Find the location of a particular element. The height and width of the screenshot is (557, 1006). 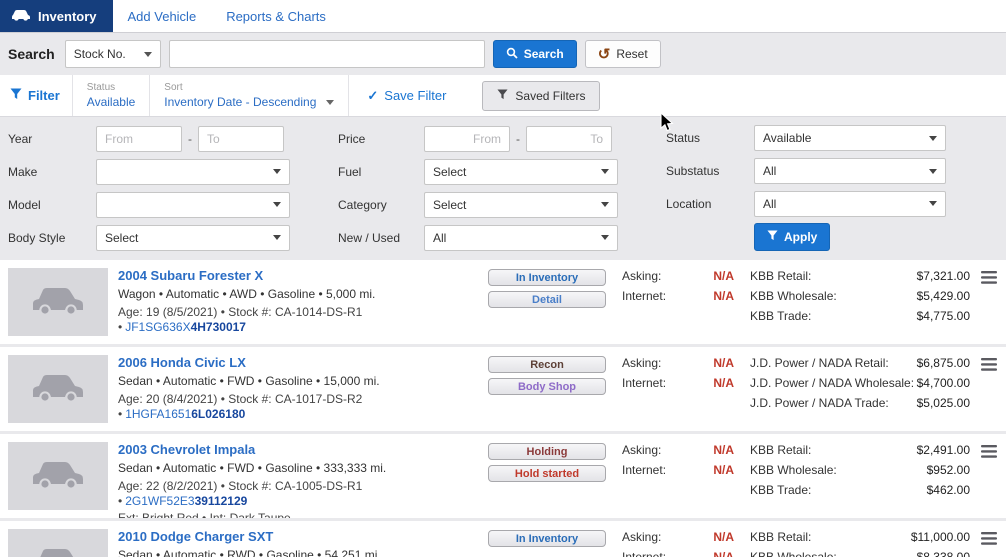

substatus-select: All is located at coordinates (850, 171).